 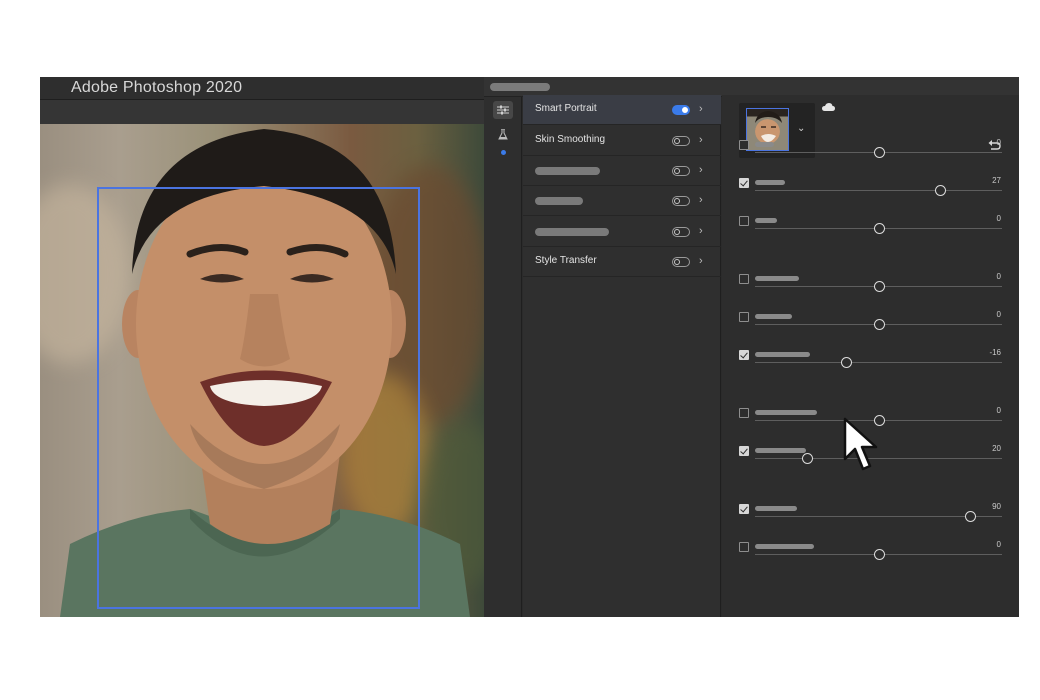 What do you see at coordinates (870, 364) in the screenshot?
I see `adjustment-row: -16` at bounding box center [870, 364].